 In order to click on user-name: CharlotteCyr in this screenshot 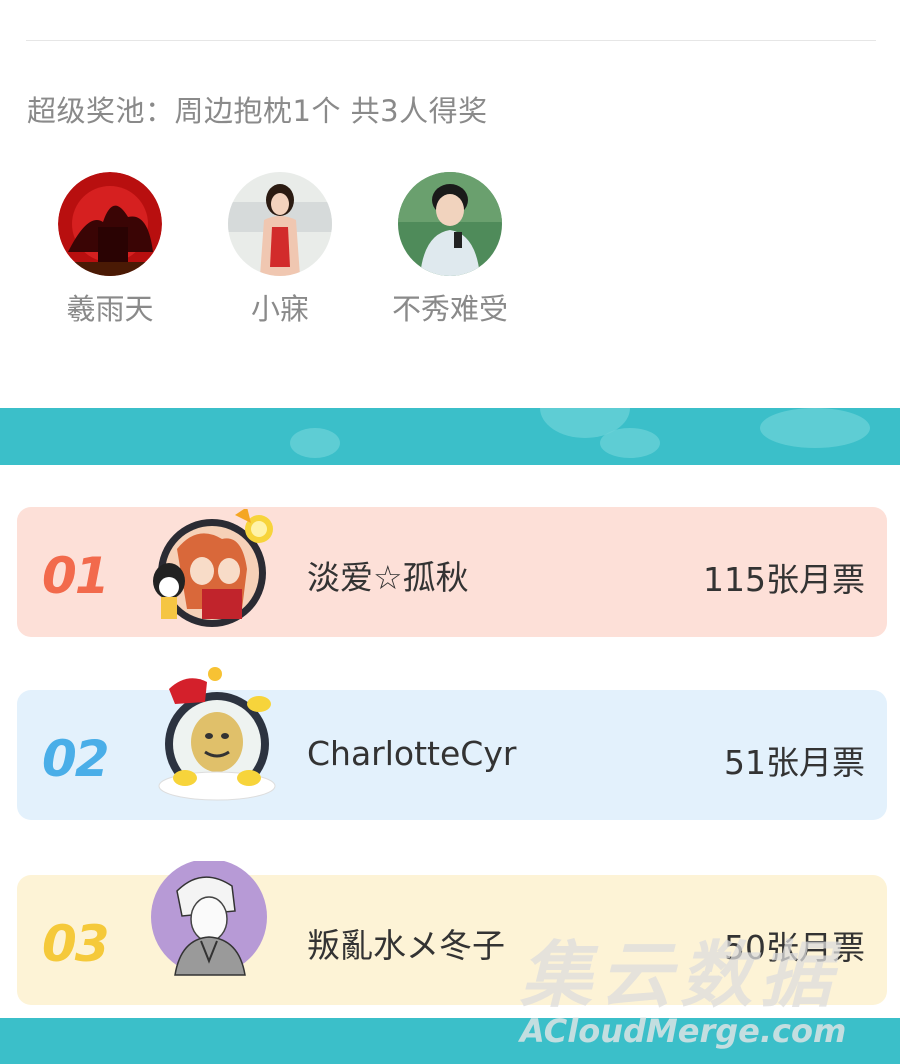, I will do `click(412, 753)`.